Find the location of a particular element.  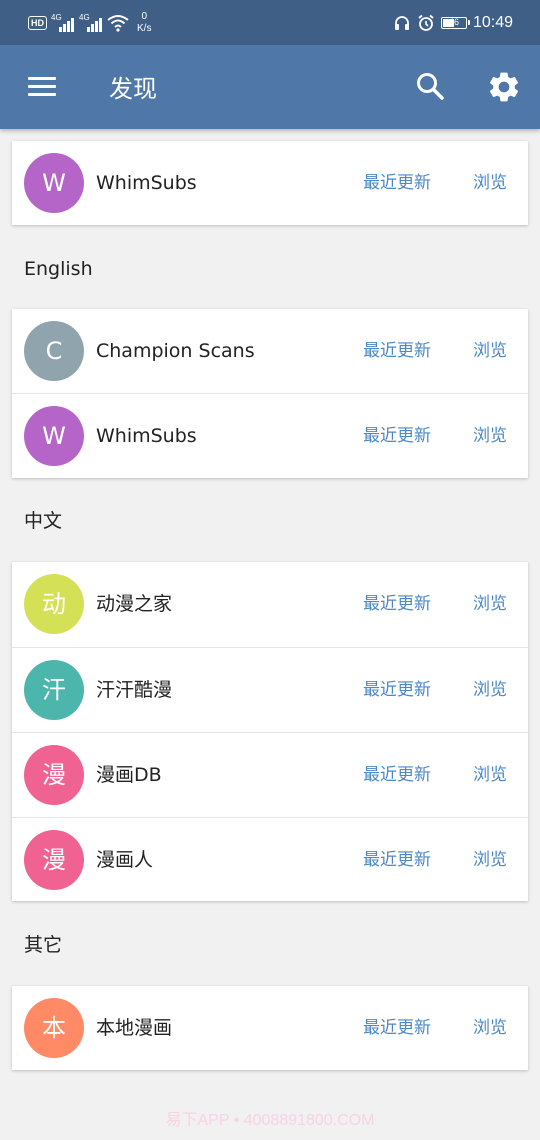

source-name: 汗汗酷漫 is located at coordinates (134, 690).